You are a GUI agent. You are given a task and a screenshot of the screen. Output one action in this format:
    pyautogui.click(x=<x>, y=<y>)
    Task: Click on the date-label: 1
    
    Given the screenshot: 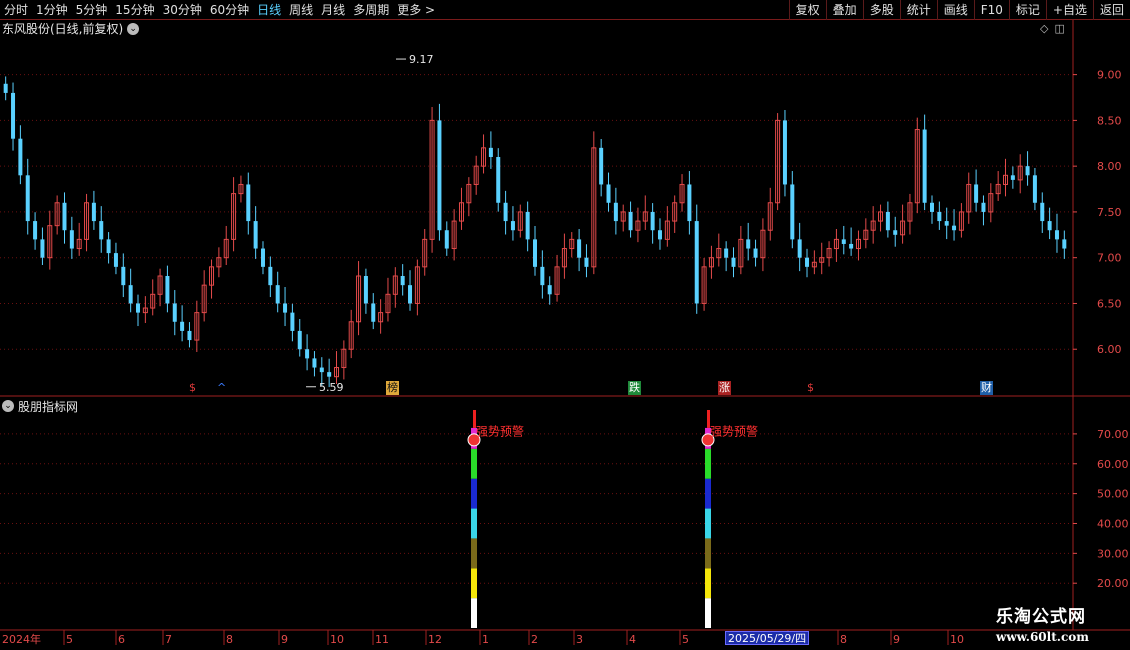 What is the action you would take?
    pyautogui.click(x=485, y=639)
    